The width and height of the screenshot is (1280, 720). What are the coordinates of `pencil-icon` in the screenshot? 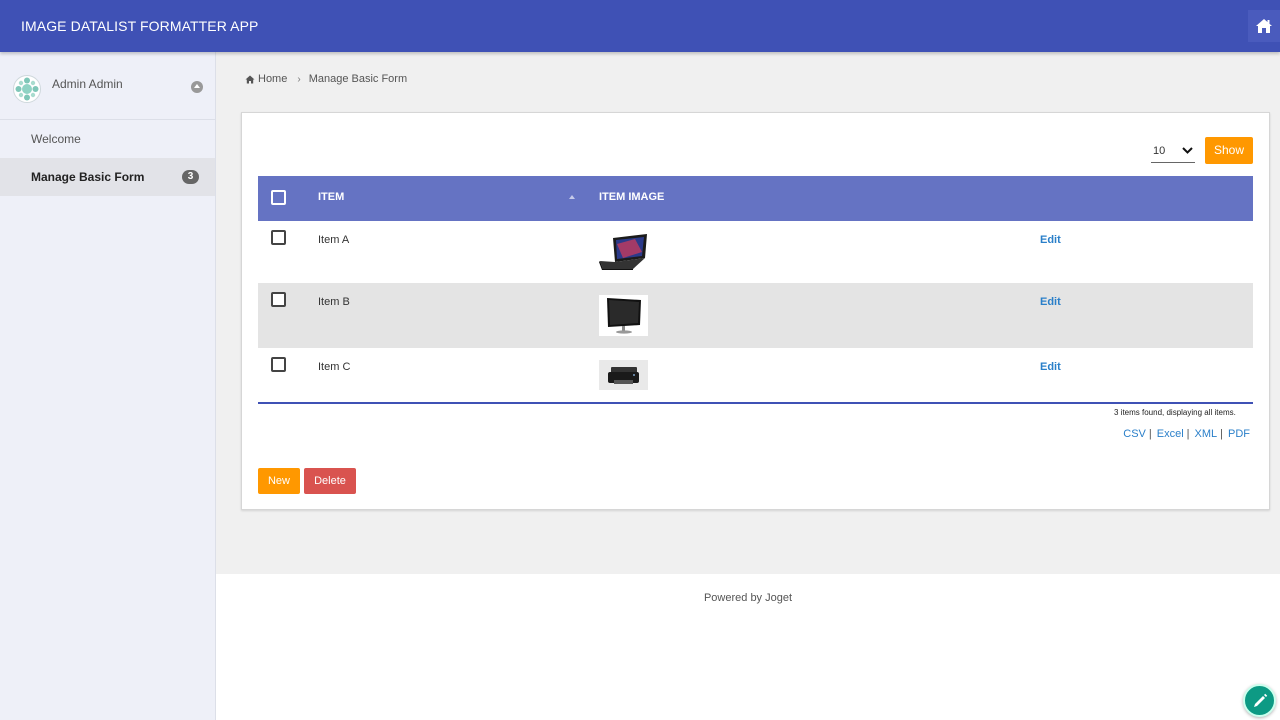 It's located at (1260, 700).